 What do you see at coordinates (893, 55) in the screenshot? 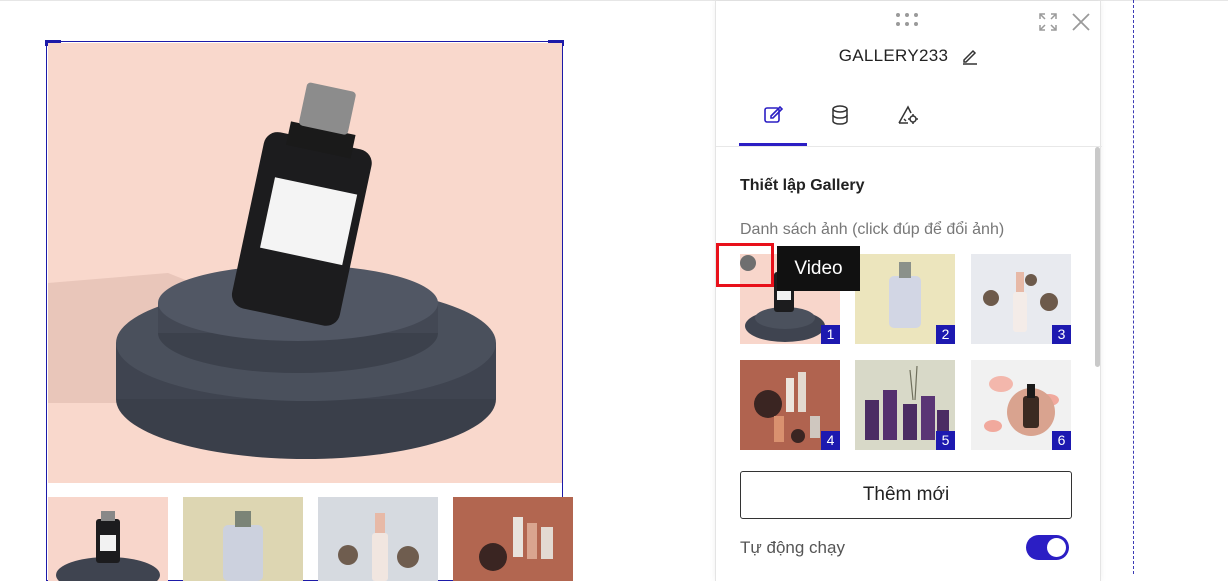
I see `gallery-name: GALLERY233` at bounding box center [893, 55].